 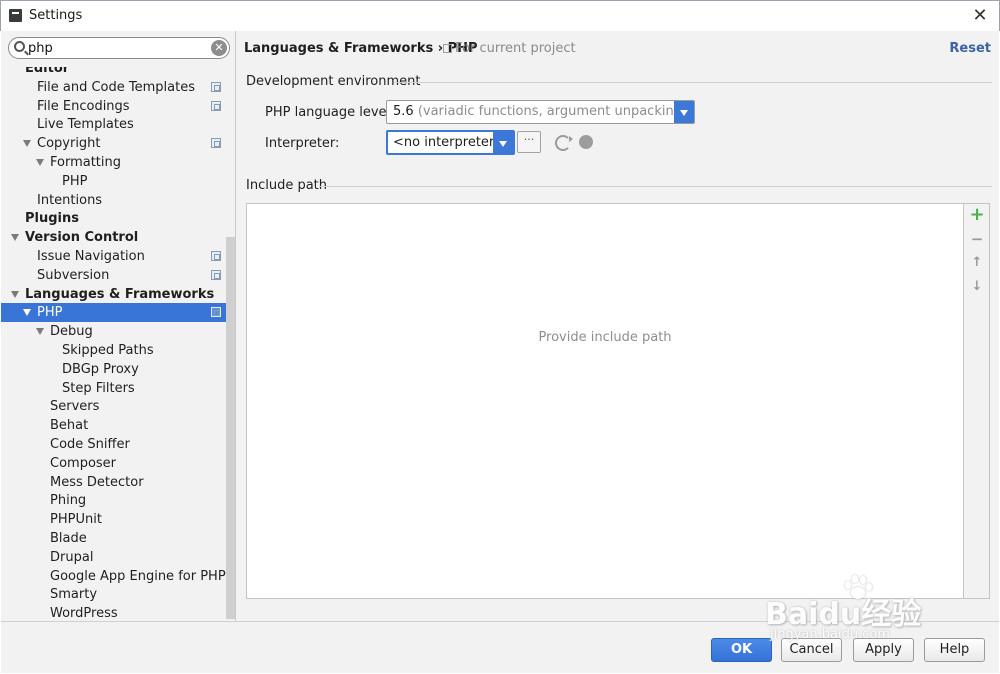 I want to click on status-circle-icon, so click(x=586, y=142).